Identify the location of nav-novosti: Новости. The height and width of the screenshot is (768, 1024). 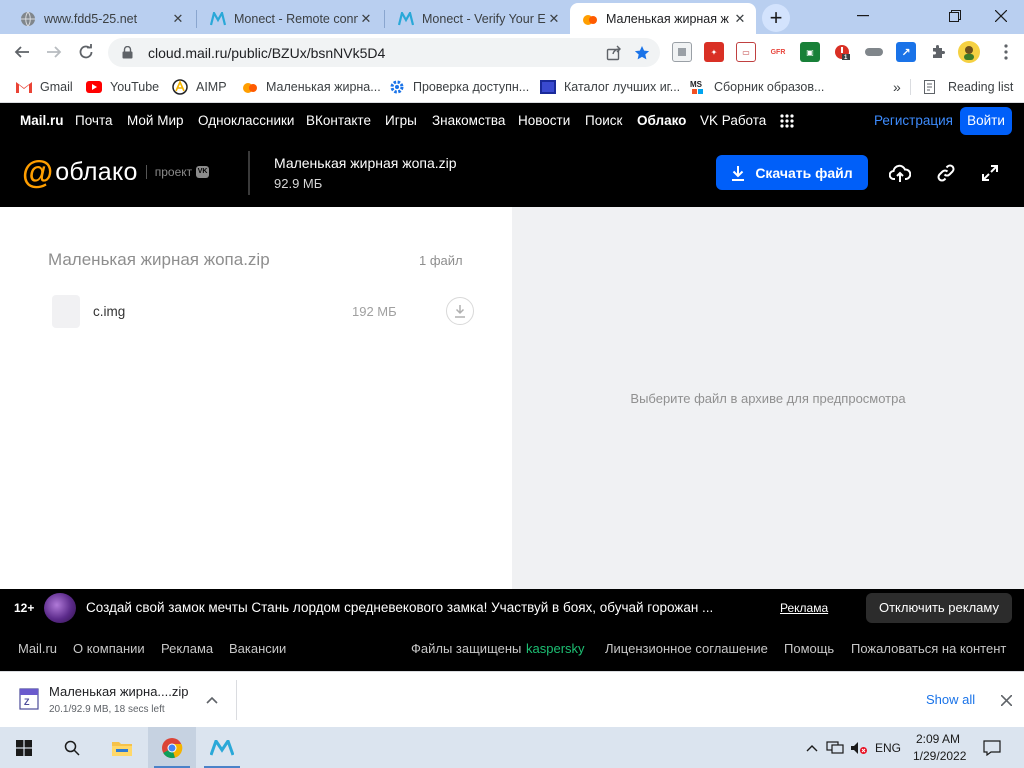
(544, 120).